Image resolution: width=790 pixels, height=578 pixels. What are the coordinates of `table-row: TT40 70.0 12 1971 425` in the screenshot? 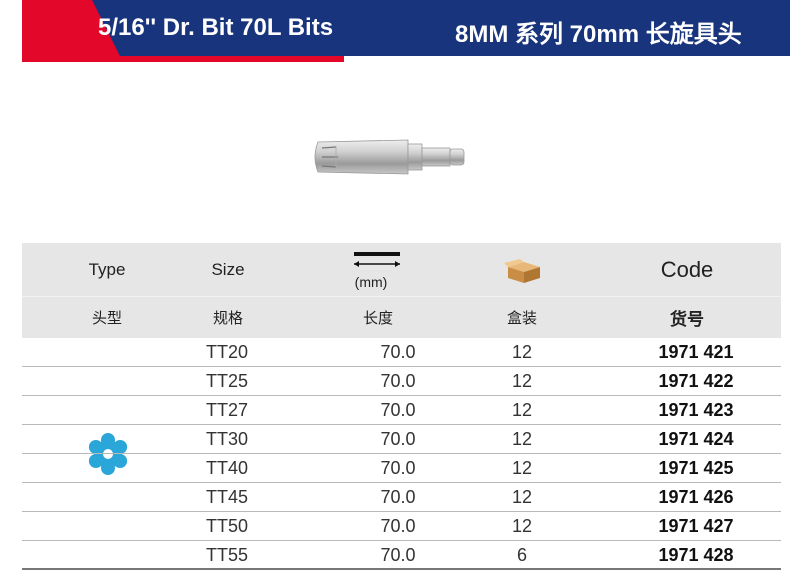 It's located at (401, 468).